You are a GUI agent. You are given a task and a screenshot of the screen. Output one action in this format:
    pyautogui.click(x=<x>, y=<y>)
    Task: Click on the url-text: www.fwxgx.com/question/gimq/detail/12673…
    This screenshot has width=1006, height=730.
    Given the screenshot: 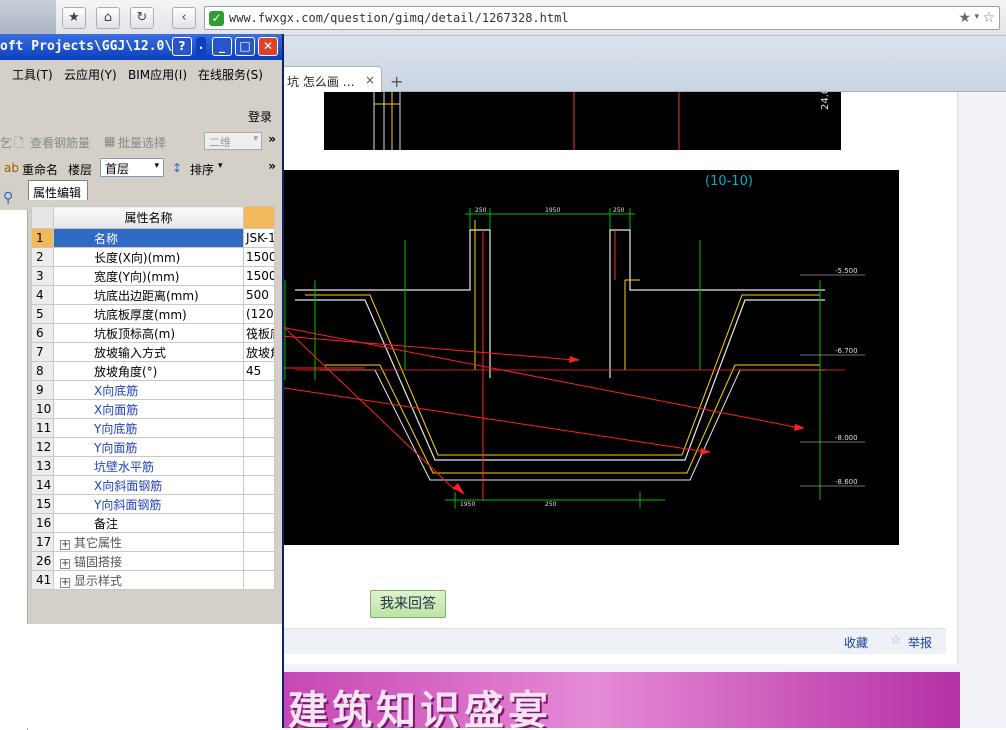 What is the action you would take?
    pyautogui.click(x=399, y=18)
    